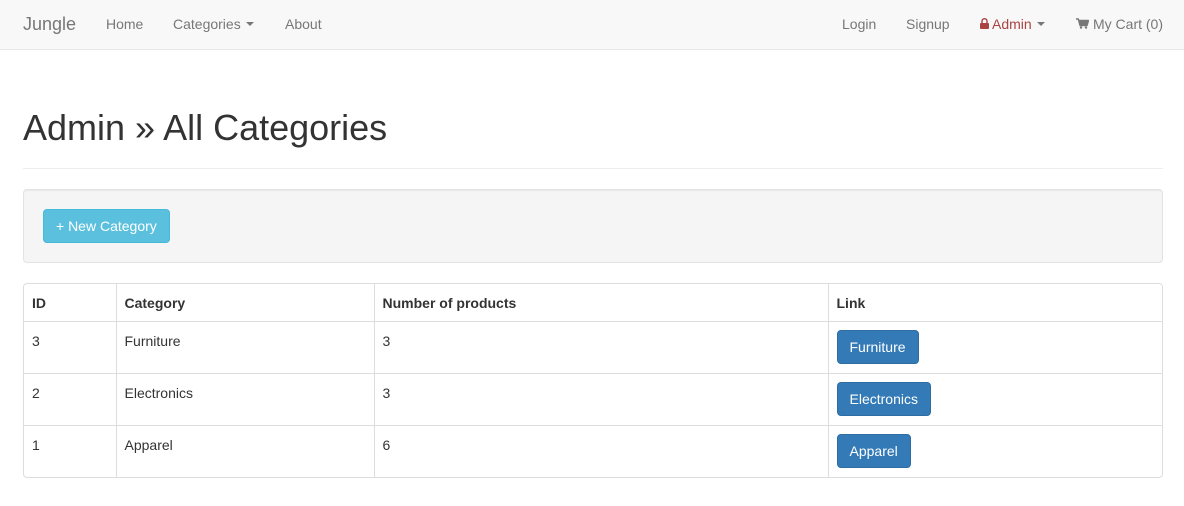  Describe the element at coordinates (995, 398) in the screenshot. I see `cell-link: Electronics` at that location.